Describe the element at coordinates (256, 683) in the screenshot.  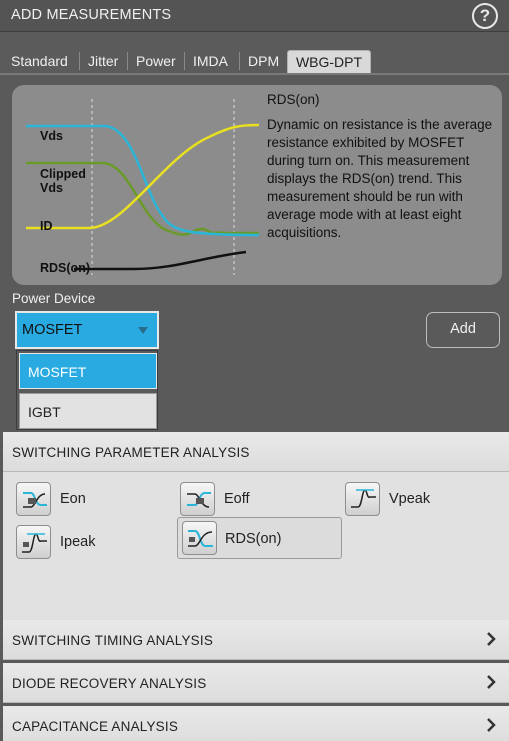
I see `section-diode-recovery-analysis: DIODE RECOVERY ANALYSIS` at that location.